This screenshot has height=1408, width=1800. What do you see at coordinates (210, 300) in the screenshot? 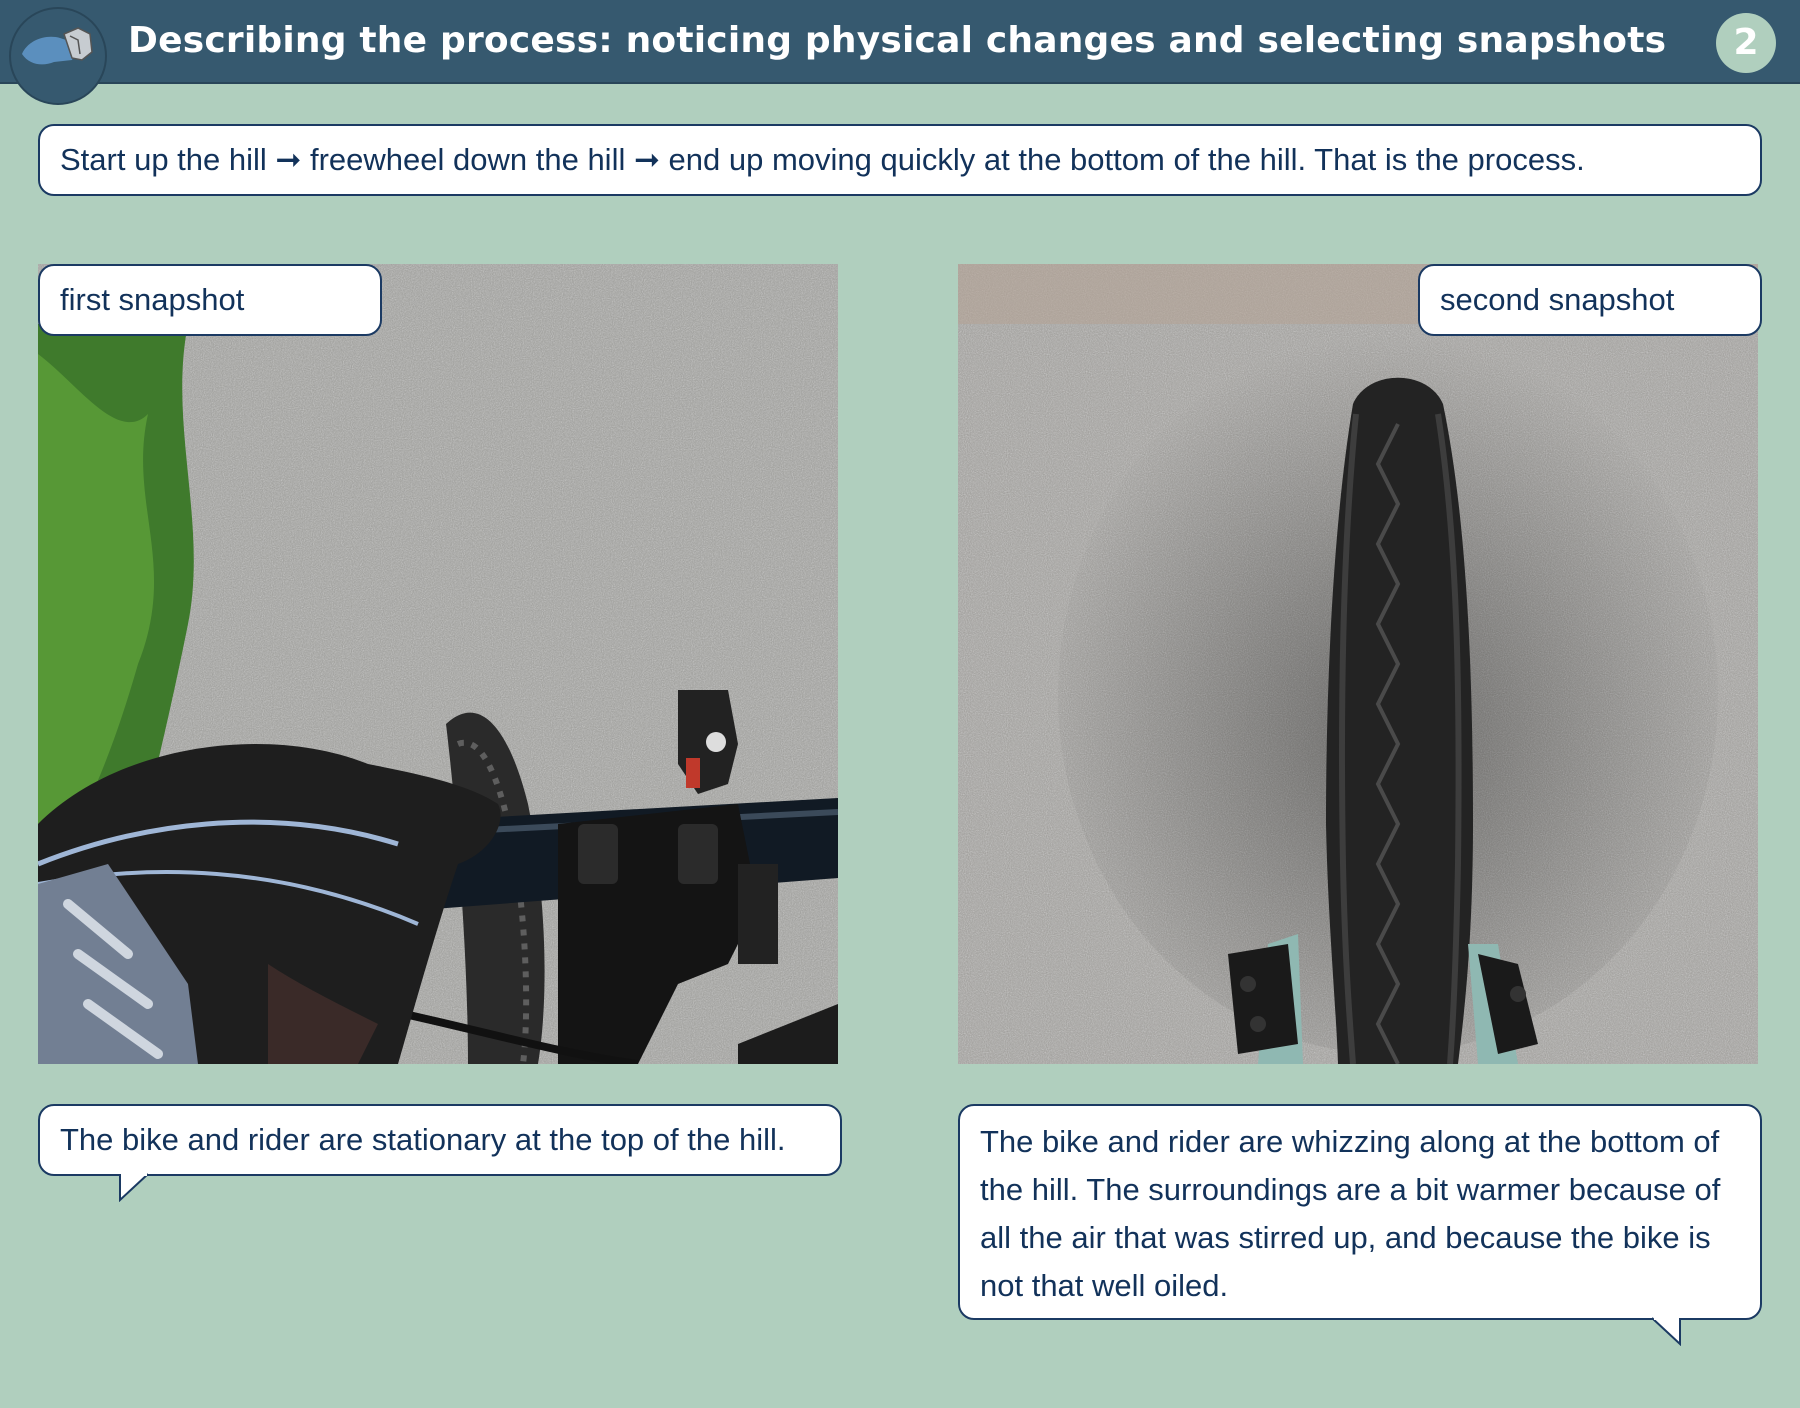
I see `first-snapshot-label: first snapshot` at bounding box center [210, 300].